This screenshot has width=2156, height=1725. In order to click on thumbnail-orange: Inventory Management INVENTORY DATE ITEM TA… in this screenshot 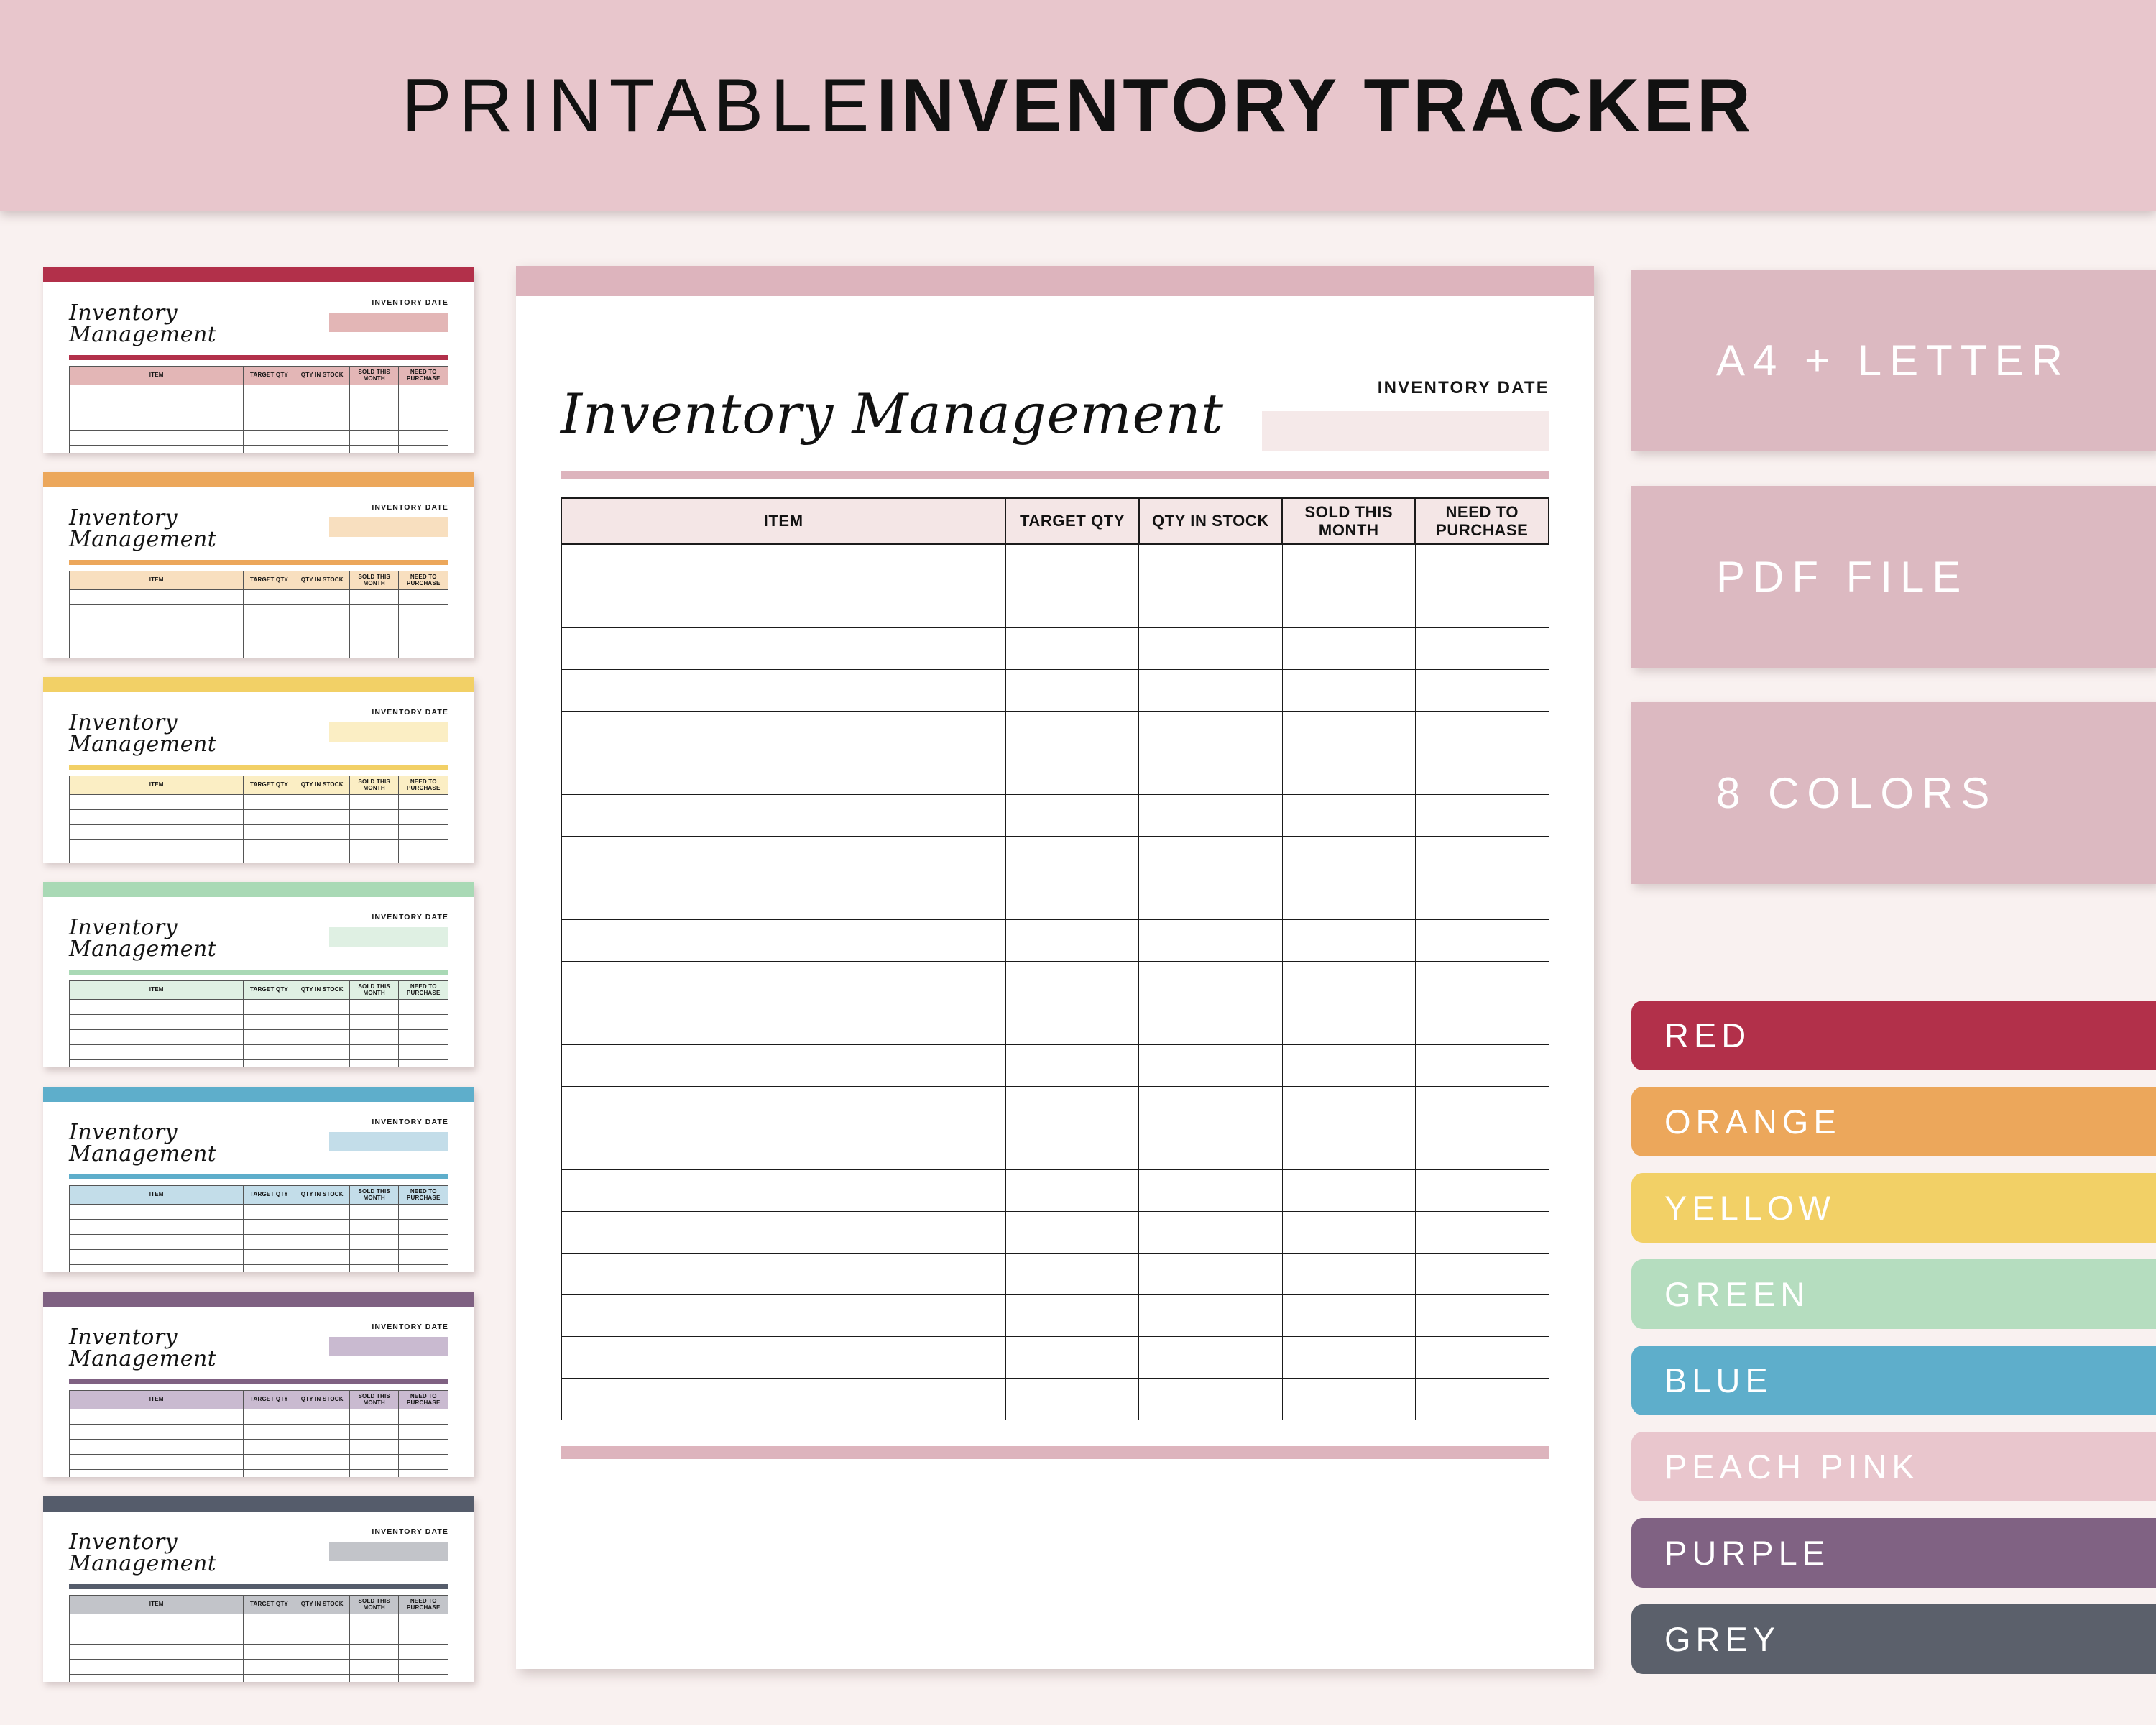, I will do `click(258, 565)`.